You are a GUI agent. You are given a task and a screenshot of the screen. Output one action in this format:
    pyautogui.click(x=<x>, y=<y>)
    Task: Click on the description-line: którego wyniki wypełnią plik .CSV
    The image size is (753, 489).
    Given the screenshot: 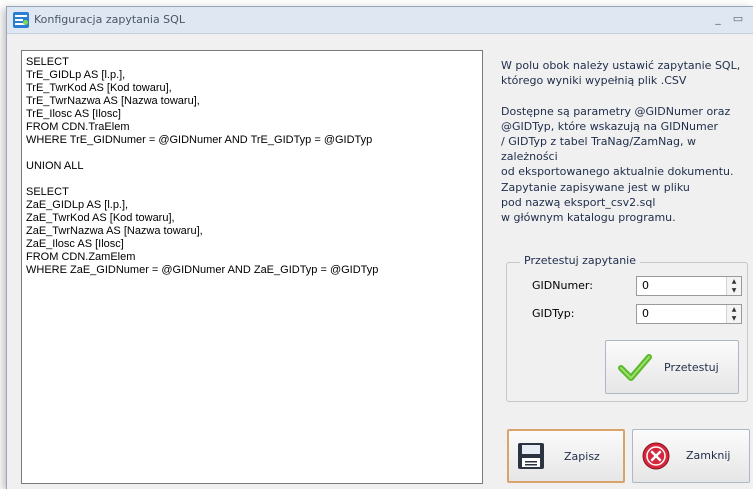 What is the action you would take?
    pyautogui.click(x=594, y=80)
    